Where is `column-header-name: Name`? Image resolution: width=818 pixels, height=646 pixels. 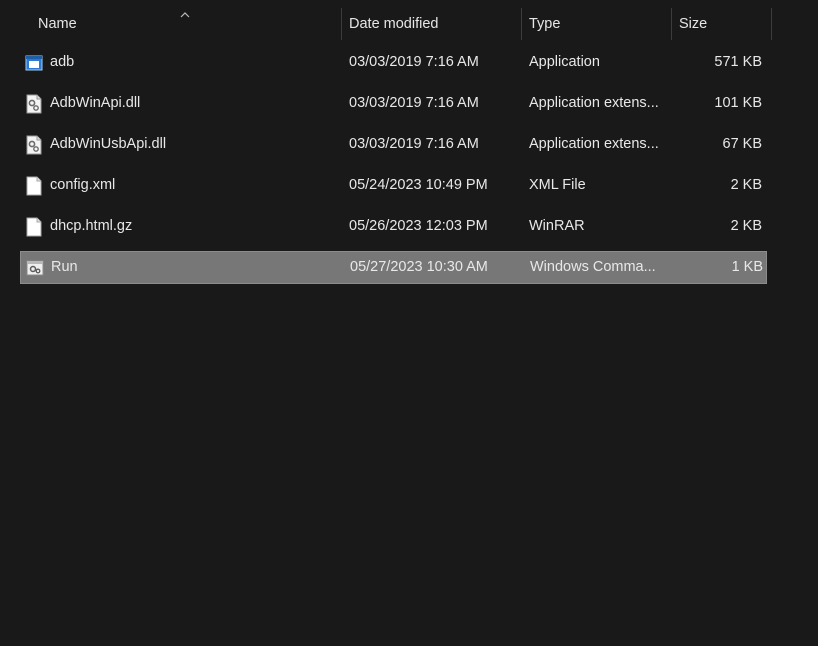 column-header-name: Name is located at coordinates (171, 24).